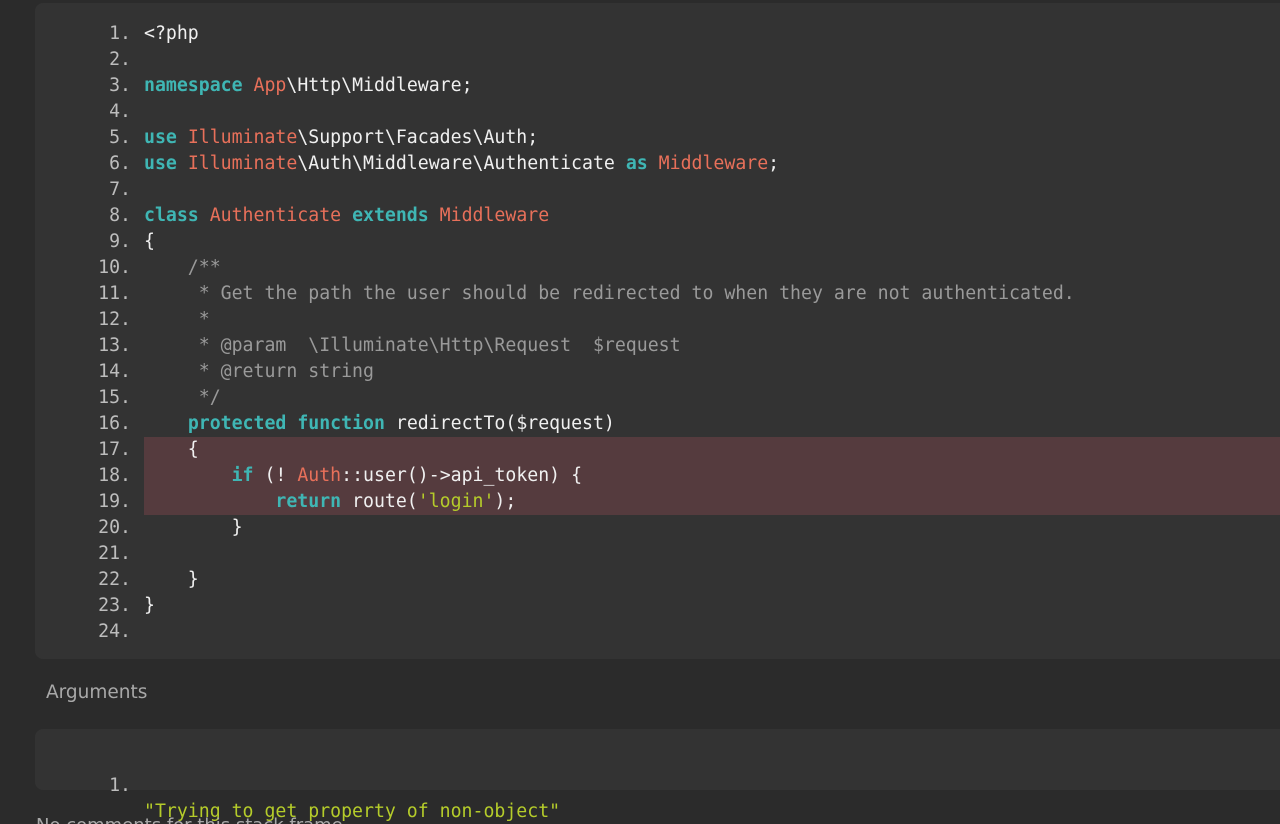  I want to click on code-token: */, so click(182, 397).